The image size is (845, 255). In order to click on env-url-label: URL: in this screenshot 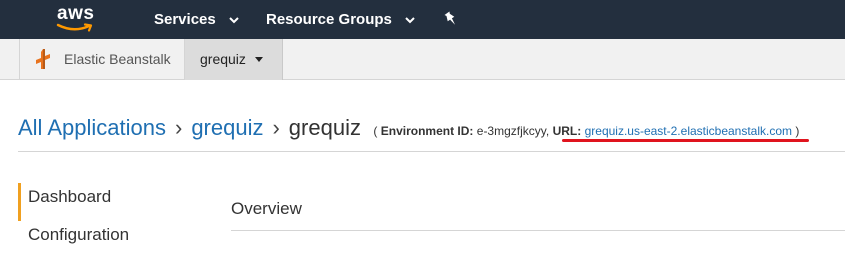, I will do `click(567, 131)`.